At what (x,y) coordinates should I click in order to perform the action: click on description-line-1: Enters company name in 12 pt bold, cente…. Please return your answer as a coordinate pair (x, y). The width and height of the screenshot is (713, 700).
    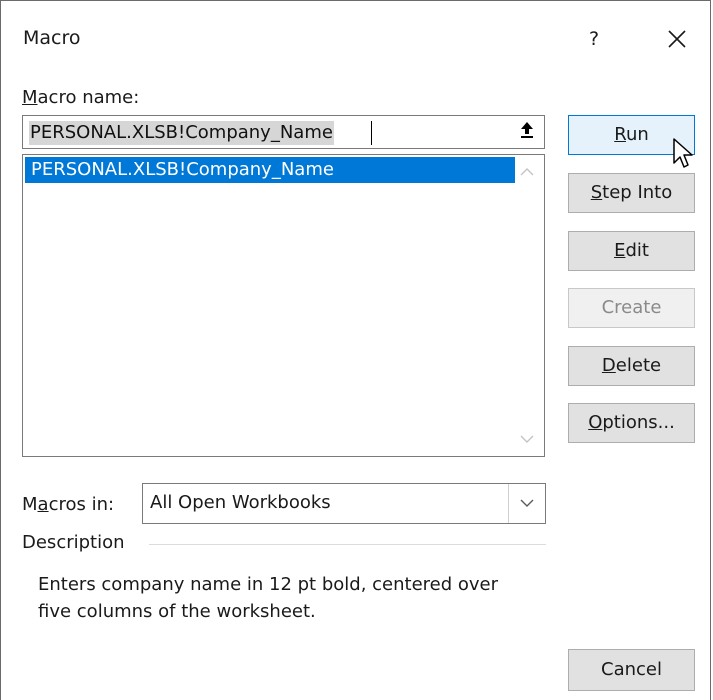
    Looking at the image, I should click on (268, 584).